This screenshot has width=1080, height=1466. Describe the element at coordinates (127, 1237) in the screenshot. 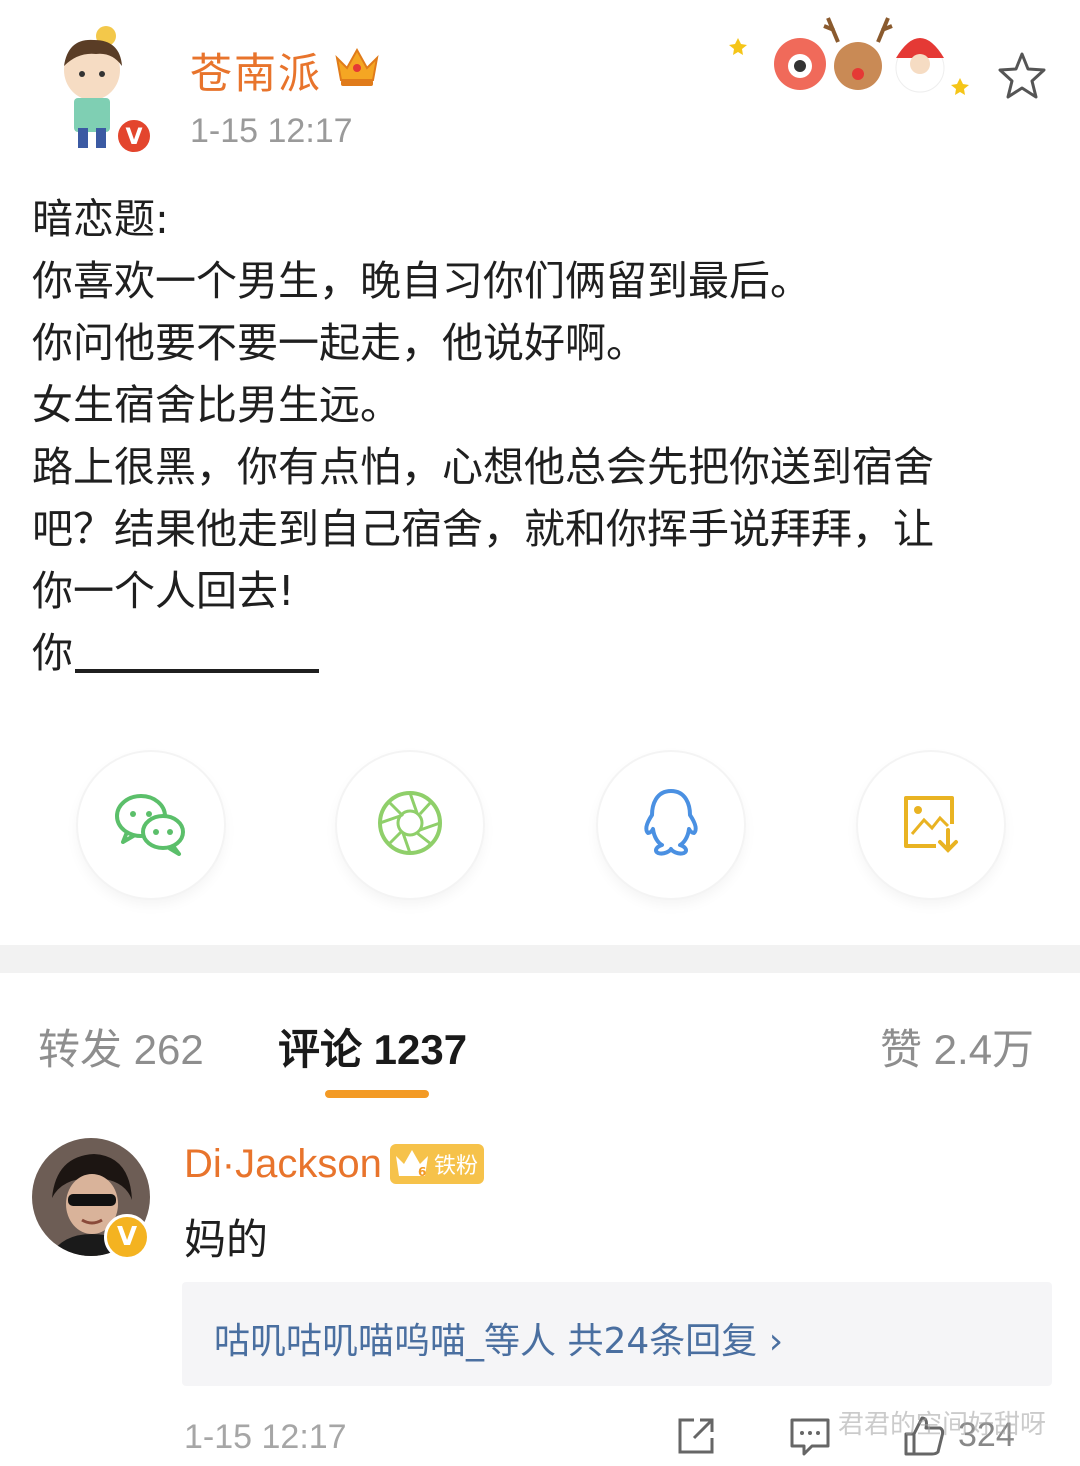

I see `verified-badge-icon: V` at that location.